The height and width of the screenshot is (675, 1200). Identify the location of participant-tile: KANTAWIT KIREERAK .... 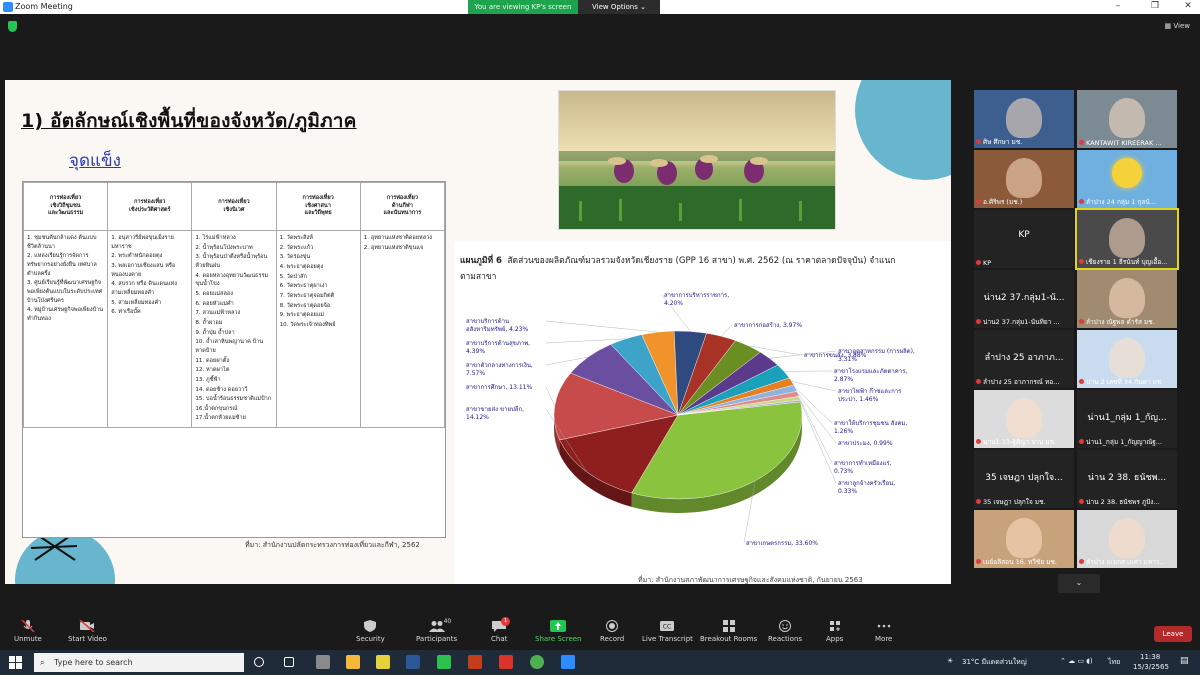
(1127, 119).